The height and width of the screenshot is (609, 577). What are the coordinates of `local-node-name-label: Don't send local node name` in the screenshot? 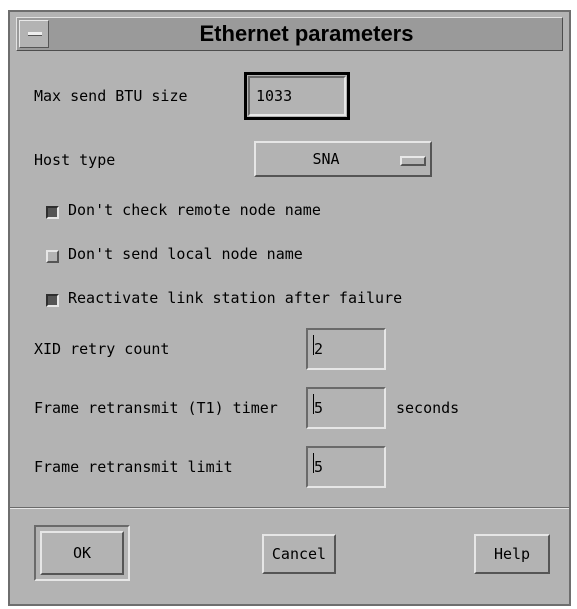 It's located at (185, 254).